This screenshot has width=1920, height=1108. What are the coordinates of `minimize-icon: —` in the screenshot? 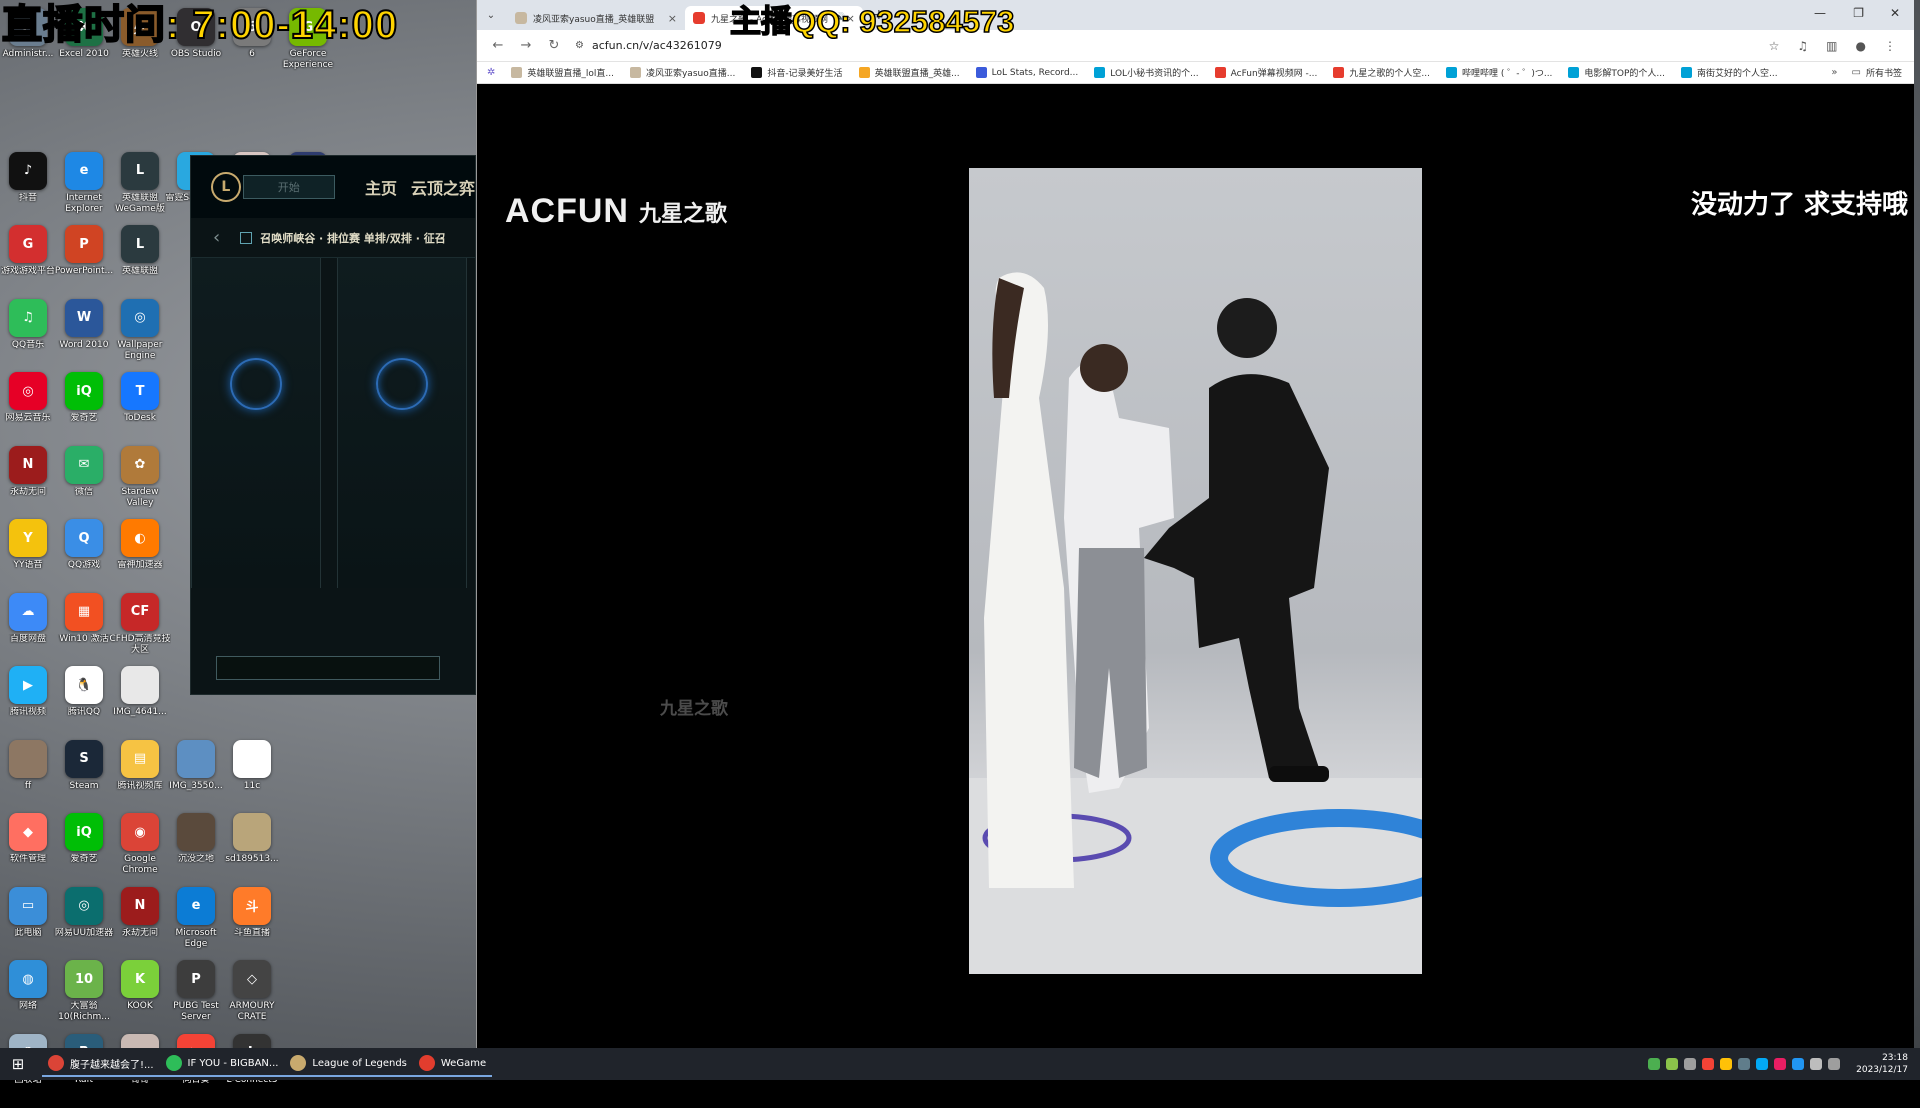 It's located at (1820, 13).